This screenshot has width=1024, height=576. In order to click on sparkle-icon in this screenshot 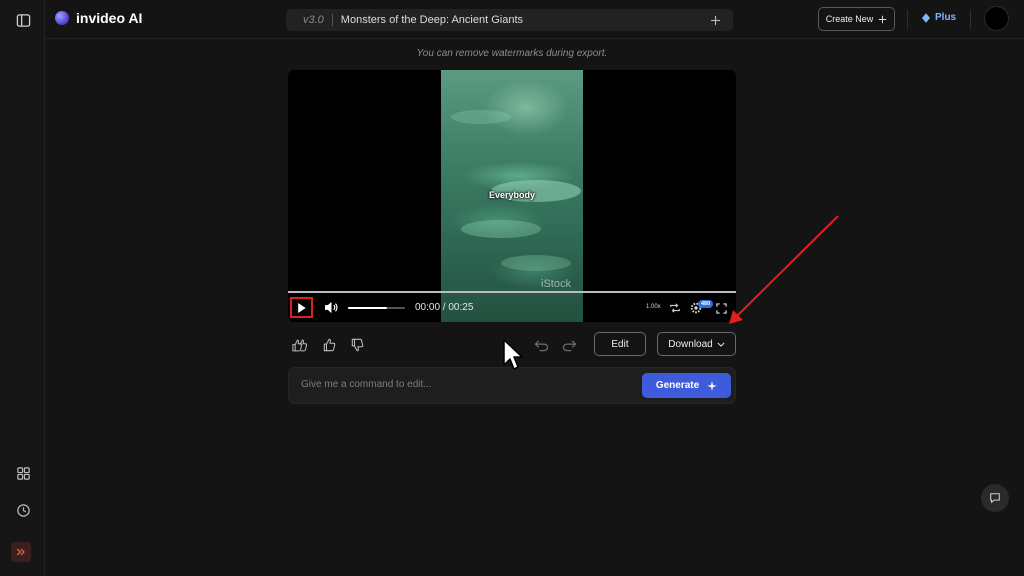, I will do `click(712, 385)`.